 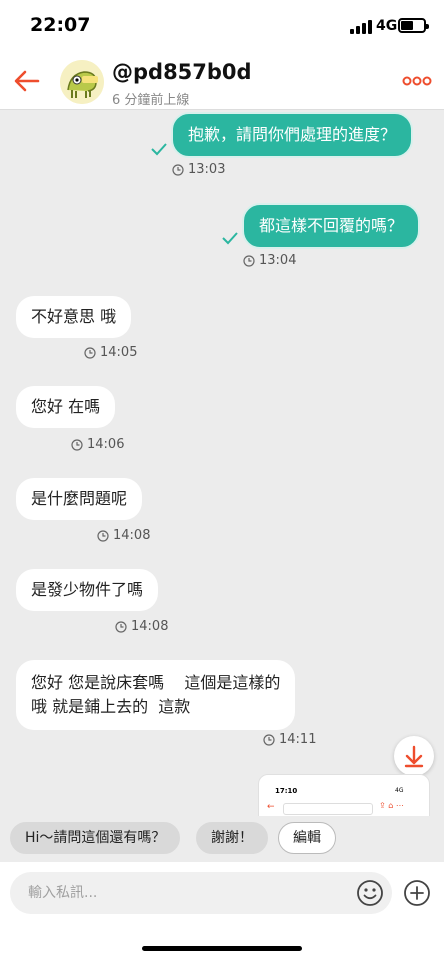 I want to click on thumbnail-network: 4G, so click(x=399, y=790).